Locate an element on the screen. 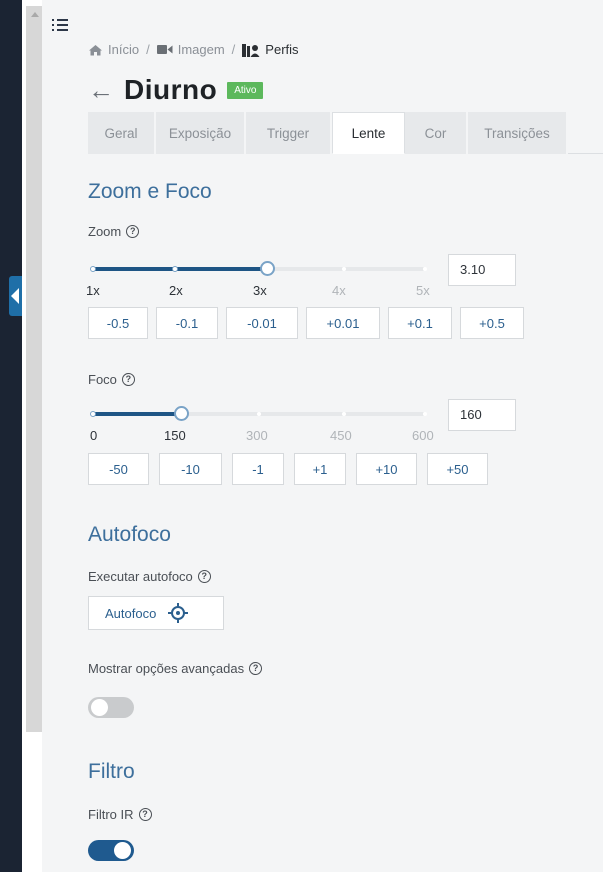  focus-slider is located at coordinates (258, 413).